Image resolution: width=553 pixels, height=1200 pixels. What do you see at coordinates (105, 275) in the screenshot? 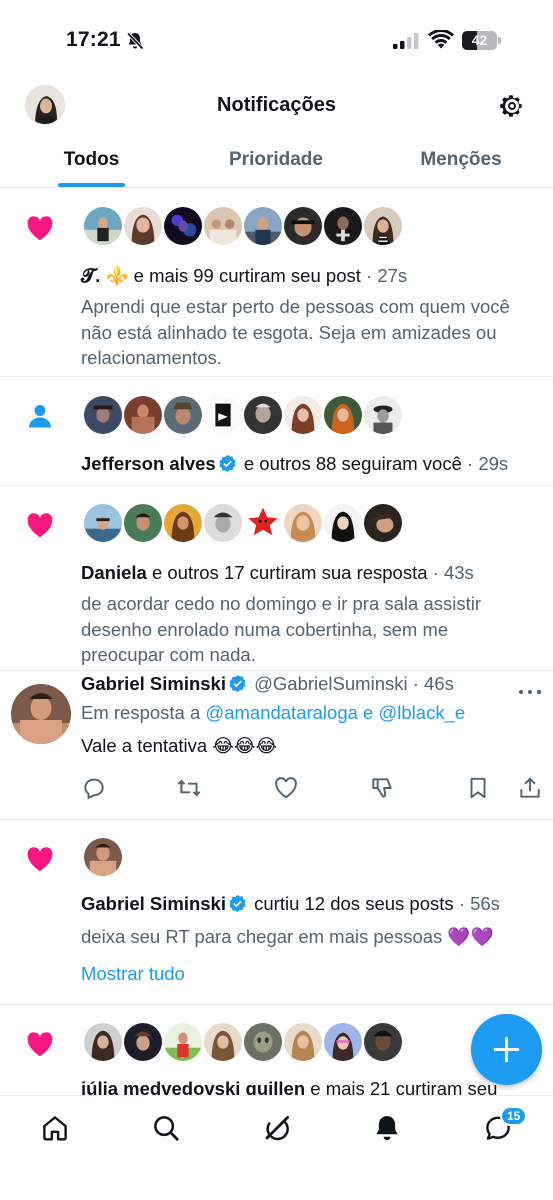
I see `actor-name: 𝓣. ⚜️` at bounding box center [105, 275].